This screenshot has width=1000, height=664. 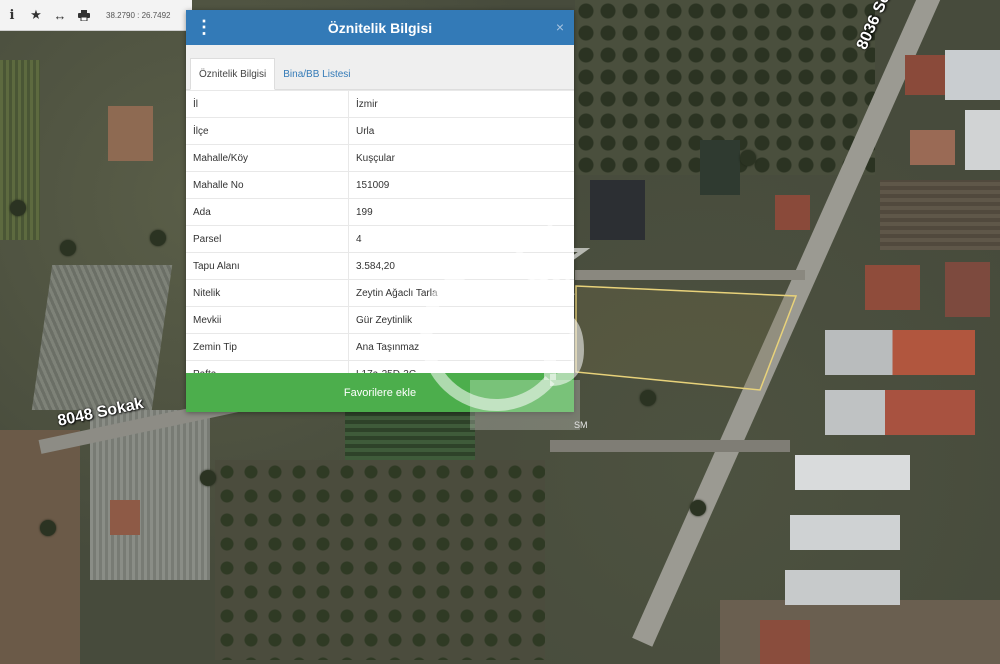 I want to click on panel-title: Öznitelik Bilgisi, so click(x=380, y=27).